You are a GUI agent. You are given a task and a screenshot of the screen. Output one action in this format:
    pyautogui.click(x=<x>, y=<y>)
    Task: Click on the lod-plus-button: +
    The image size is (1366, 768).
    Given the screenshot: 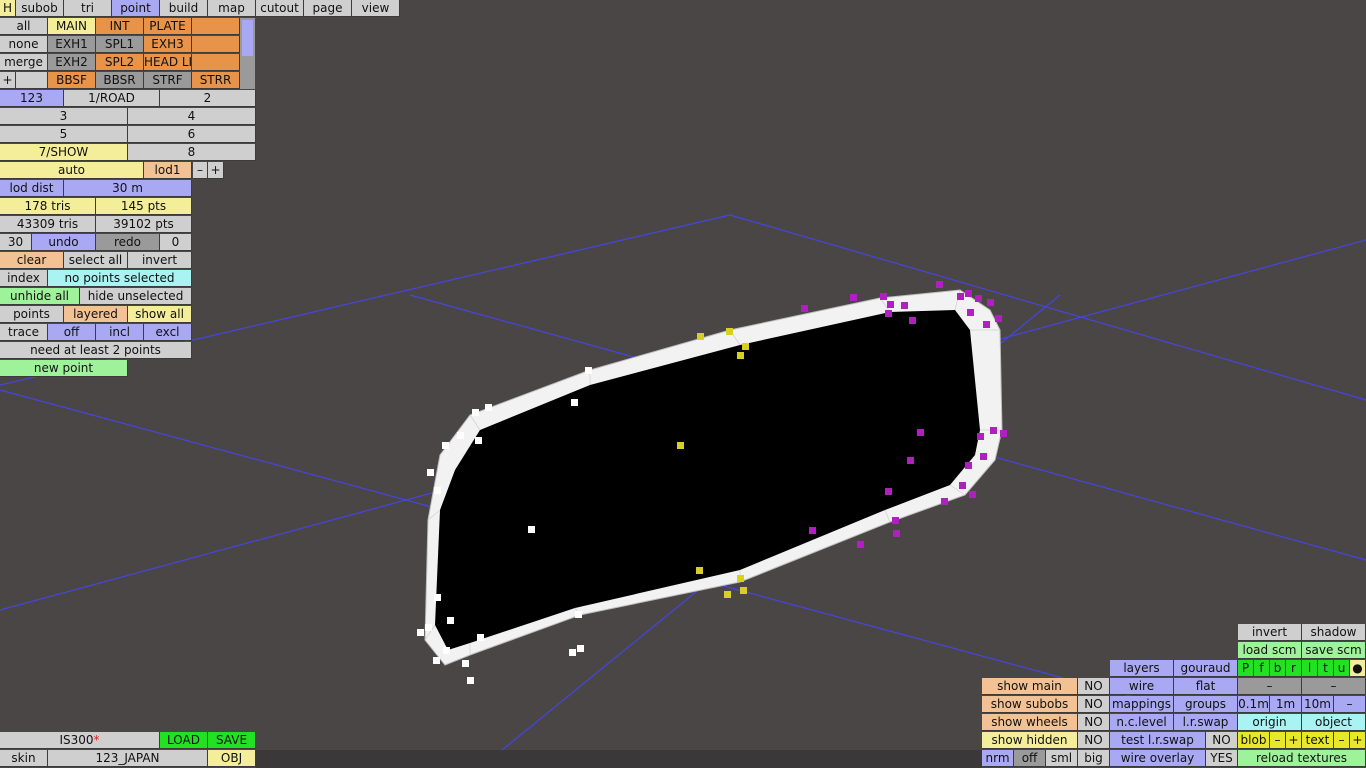 What is the action you would take?
    pyautogui.click(x=216, y=170)
    